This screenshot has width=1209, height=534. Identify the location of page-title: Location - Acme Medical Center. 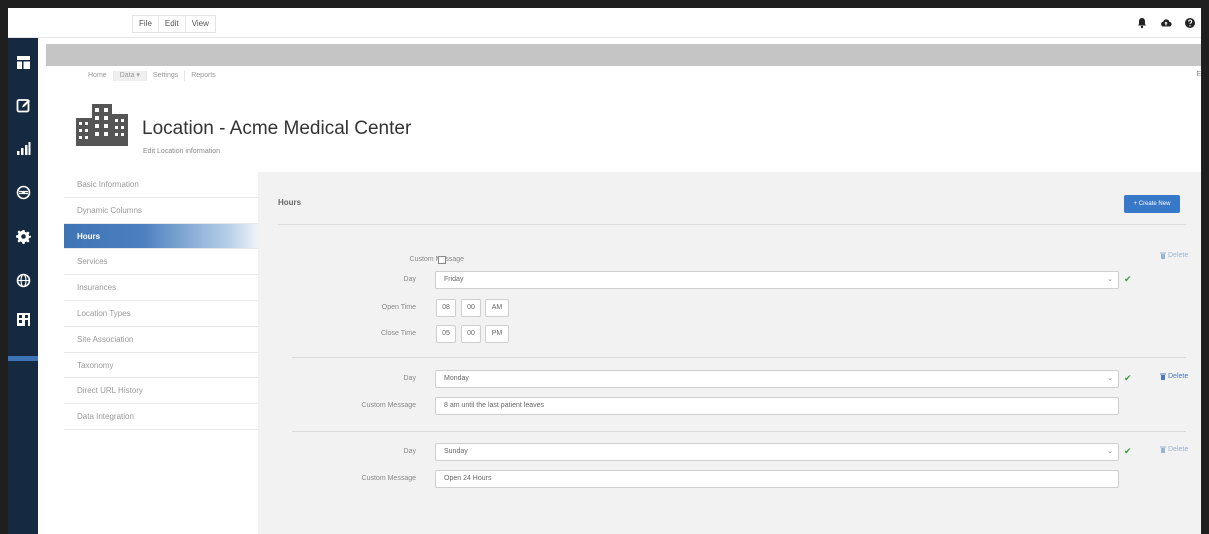
(277, 128).